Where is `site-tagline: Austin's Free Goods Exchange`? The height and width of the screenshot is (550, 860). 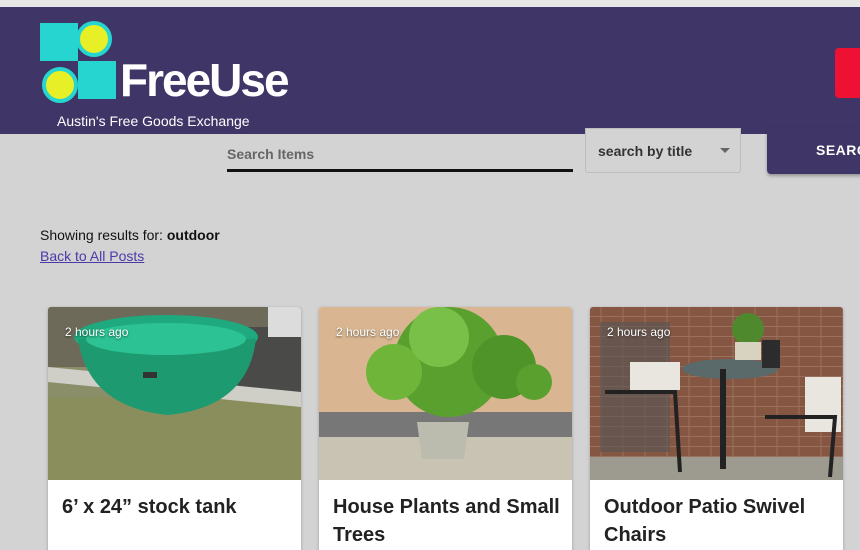
site-tagline: Austin's Free Goods Exchange is located at coordinates (153, 121).